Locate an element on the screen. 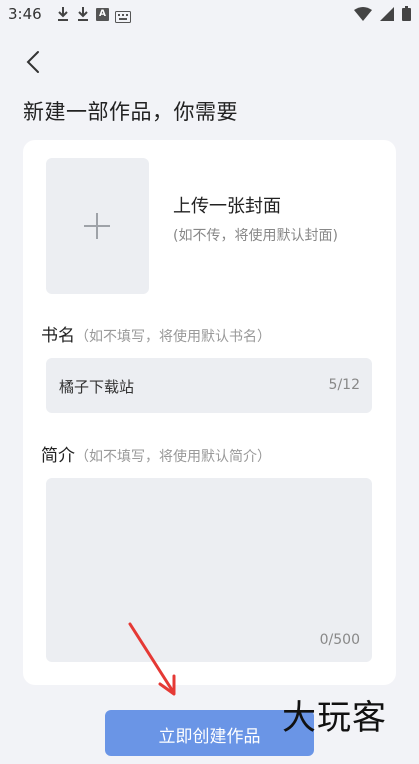 The width and height of the screenshot is (419, 764). cover-subtitle: (如不传，将使用默认封面) is located at coordinates (255, 236).